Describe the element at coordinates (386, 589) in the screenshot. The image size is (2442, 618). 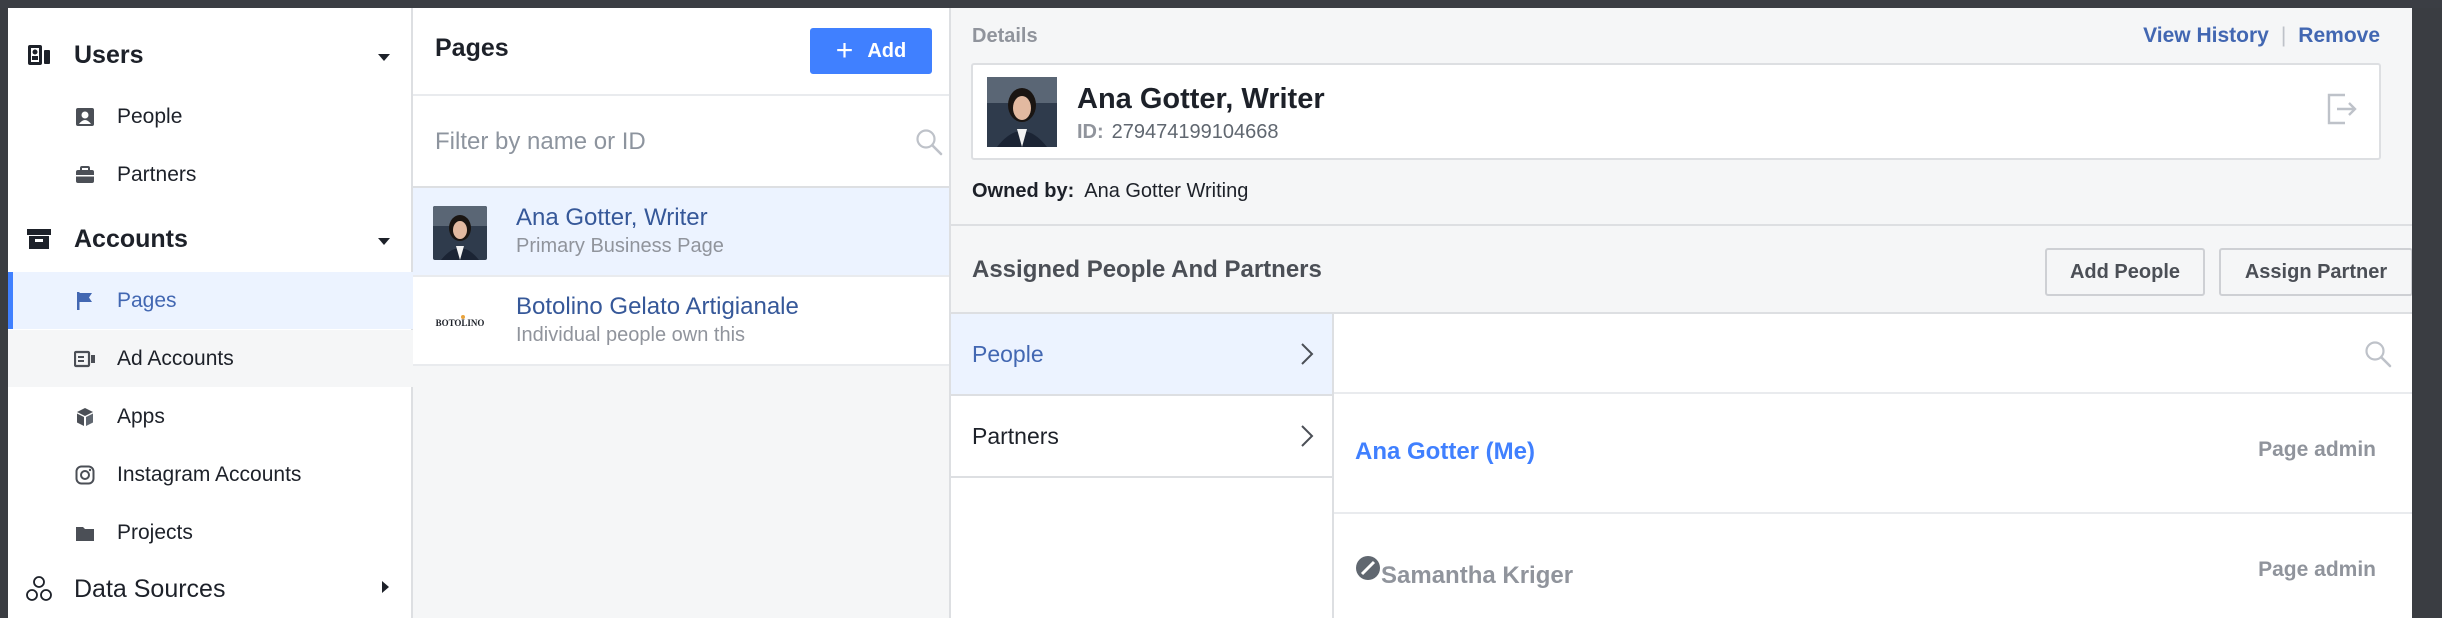
I see `caret-right-icon` at that location.